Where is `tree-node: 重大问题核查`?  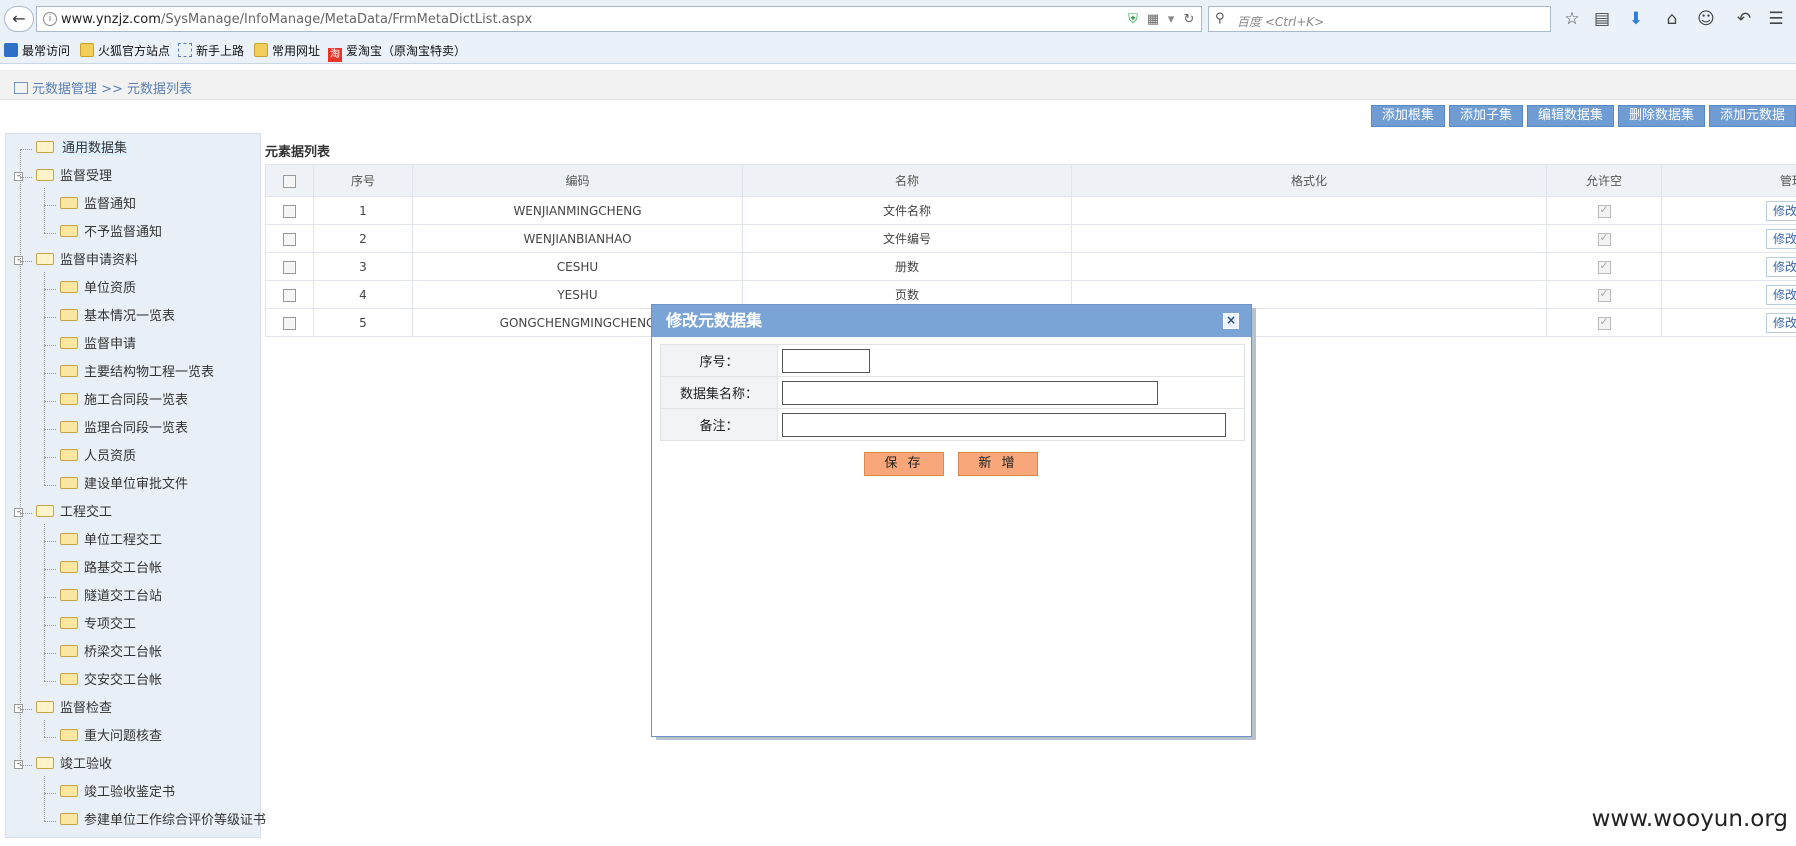 tree-node: 重大问题核查 is located at coordinates (111, 737).